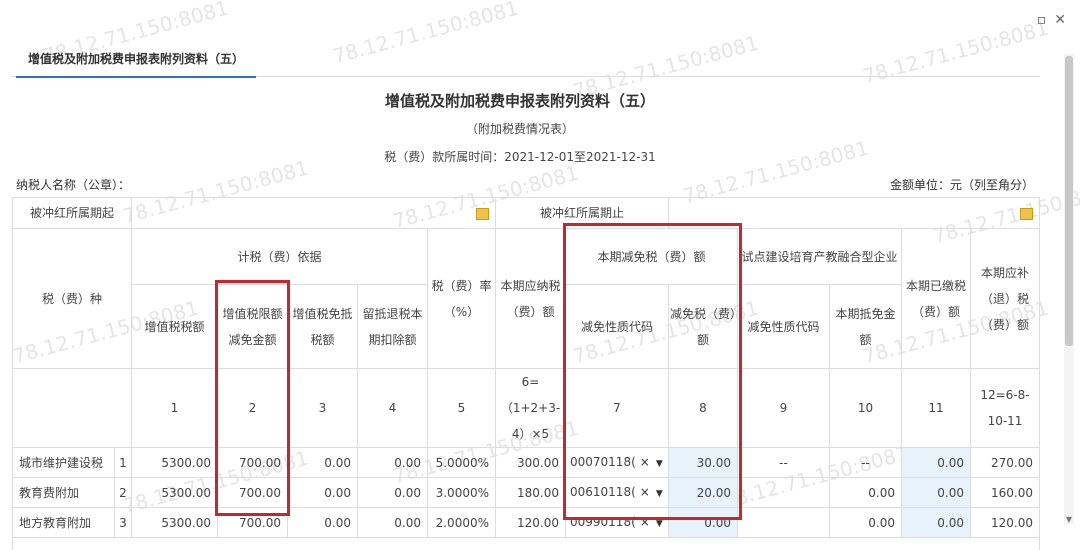 The height and width of the screenshot is (550, 1080). I want to click on relief-amount-input: 30.00, so click(703, 462).